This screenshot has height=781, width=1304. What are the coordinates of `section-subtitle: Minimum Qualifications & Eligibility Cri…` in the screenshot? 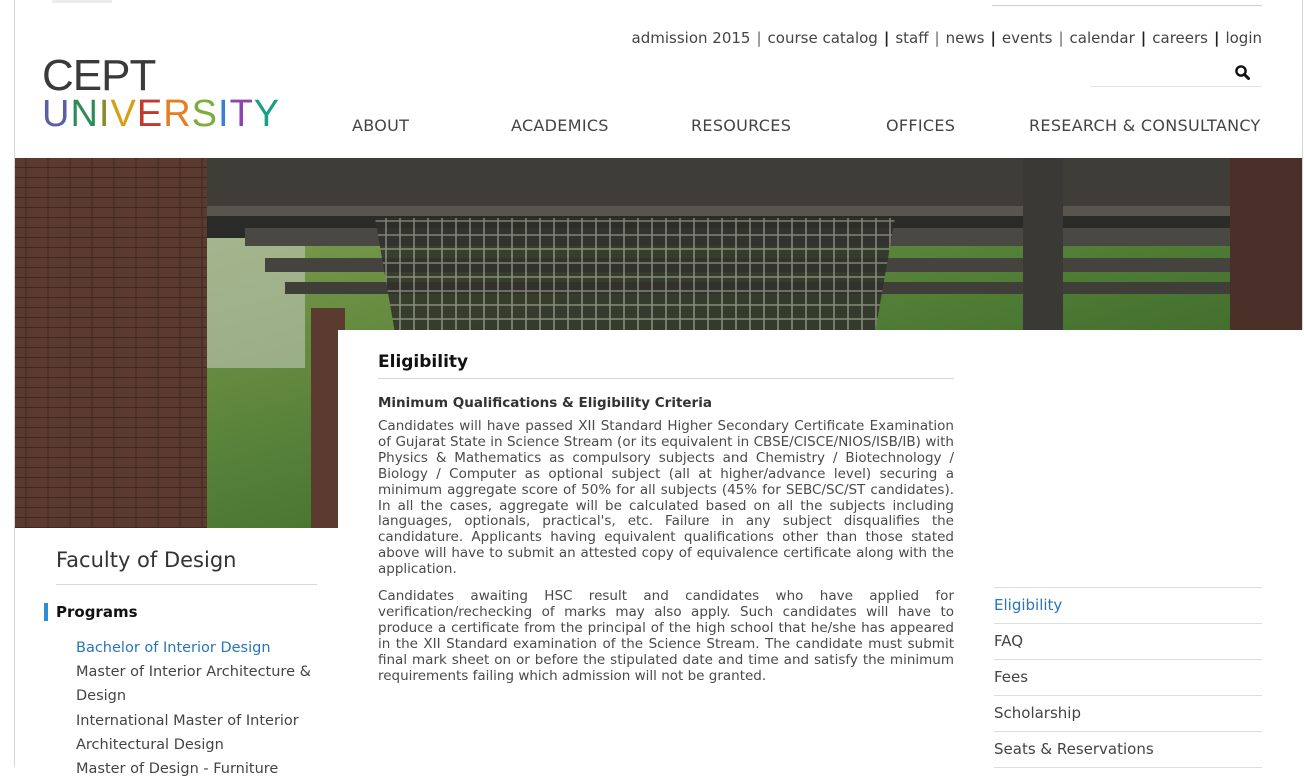 It's located at (545, 403).